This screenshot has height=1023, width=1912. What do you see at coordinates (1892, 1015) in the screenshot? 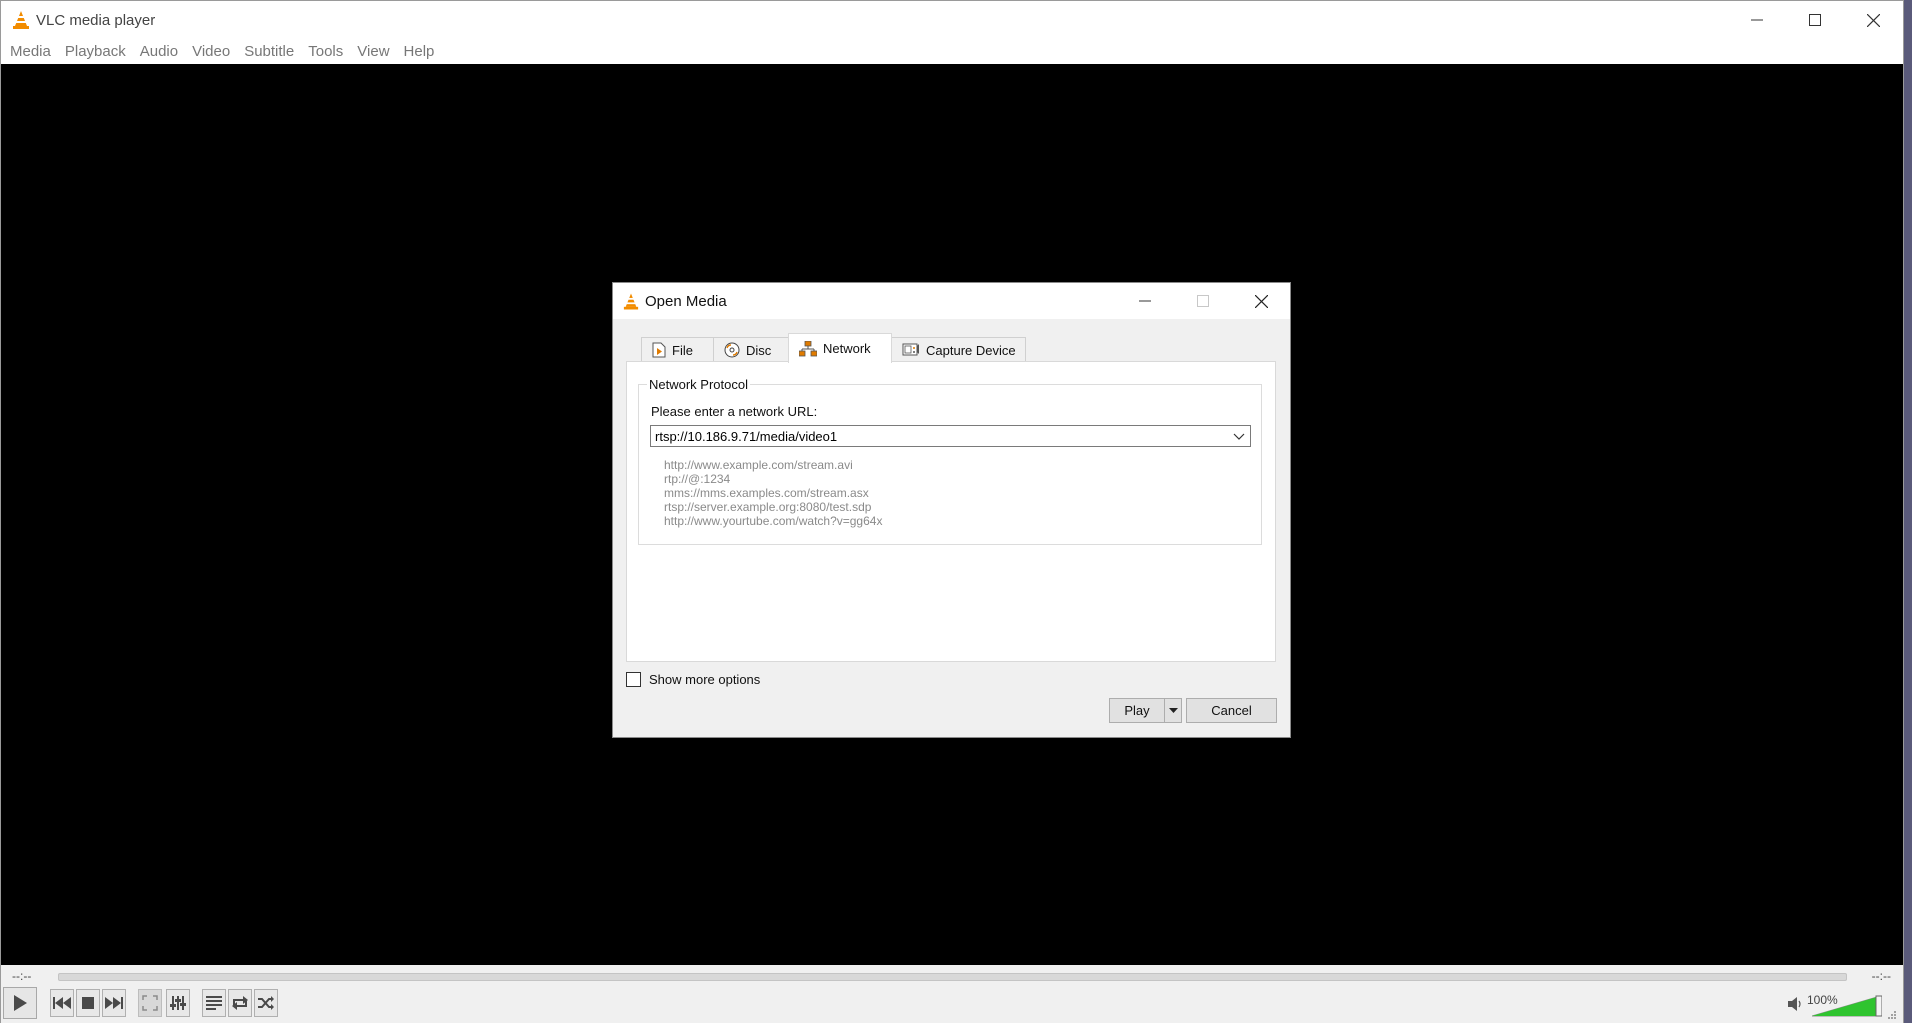
I see `resize-grip-icon` at bounding box center [1892, 1015].